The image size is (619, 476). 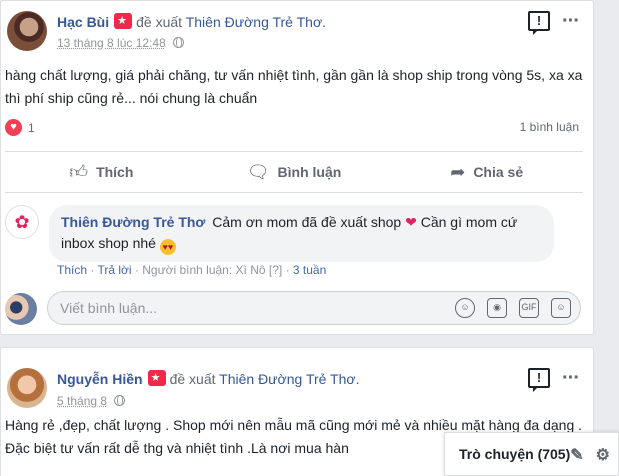 I want to click on gif-icon: GIF, so click(x=529, y=308).